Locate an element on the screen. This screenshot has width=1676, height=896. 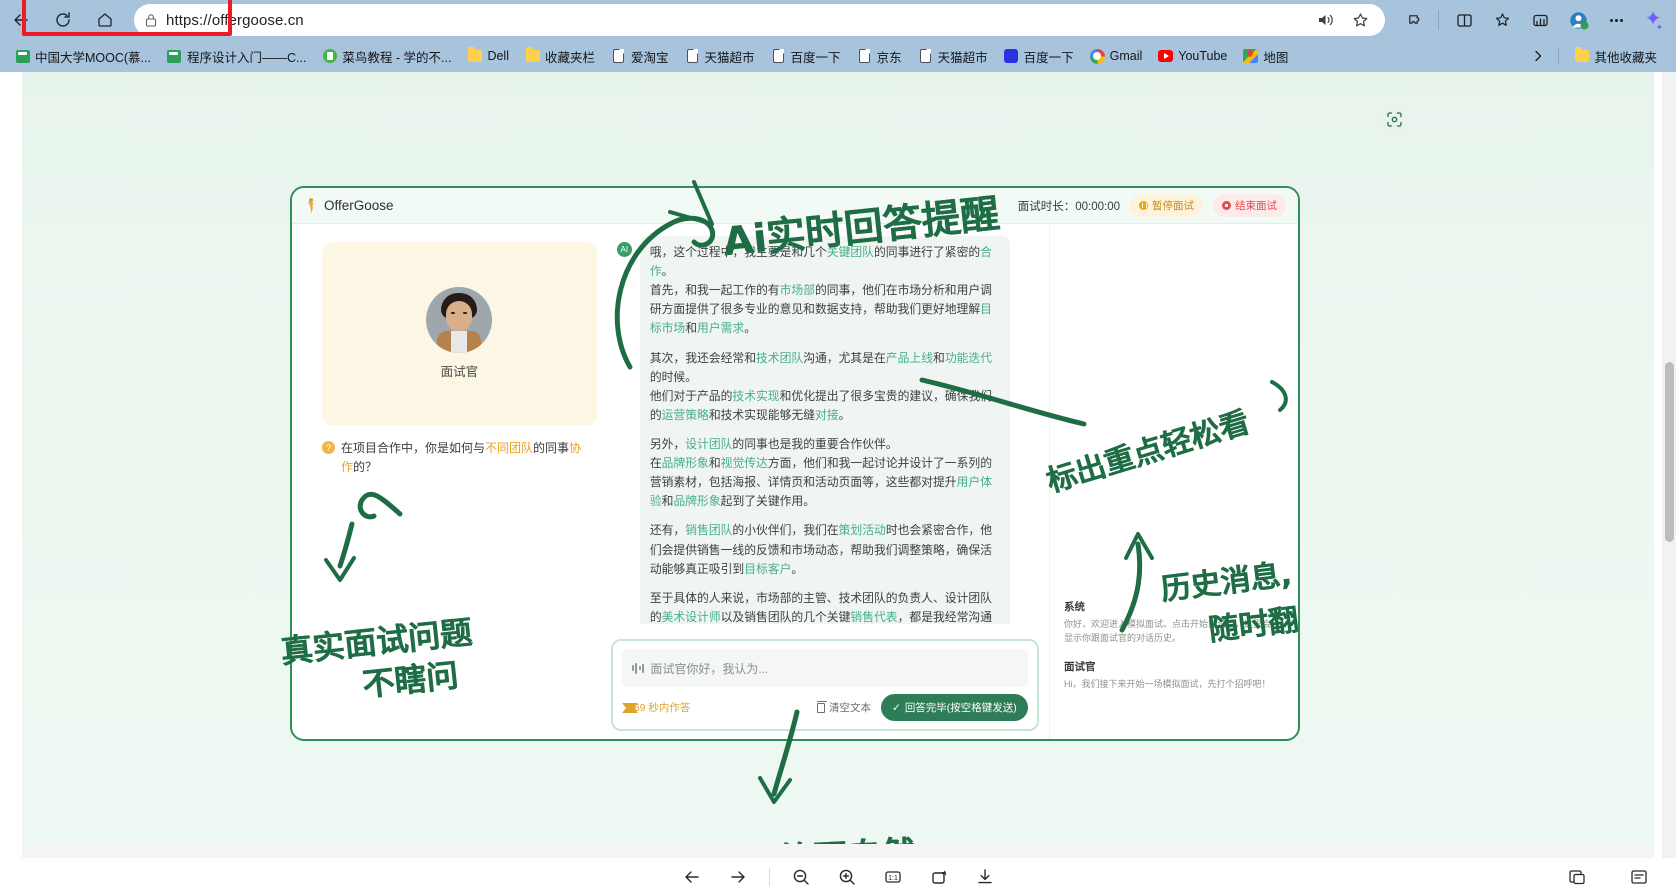
bookmark-label: Dell is located at coordinates (498, 56).